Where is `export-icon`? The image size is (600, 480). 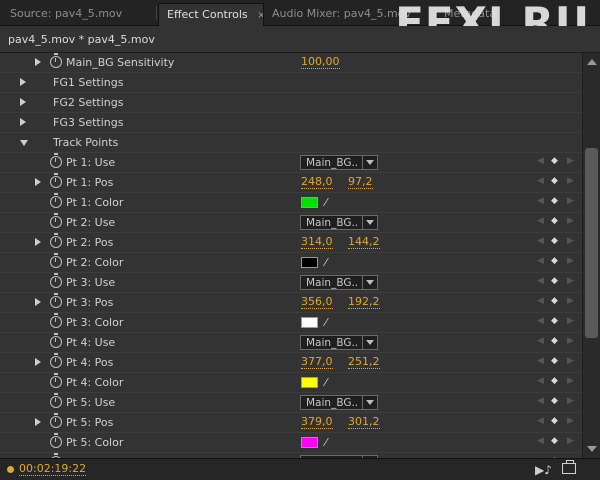
export-icon is located at coordinates (569, 467).